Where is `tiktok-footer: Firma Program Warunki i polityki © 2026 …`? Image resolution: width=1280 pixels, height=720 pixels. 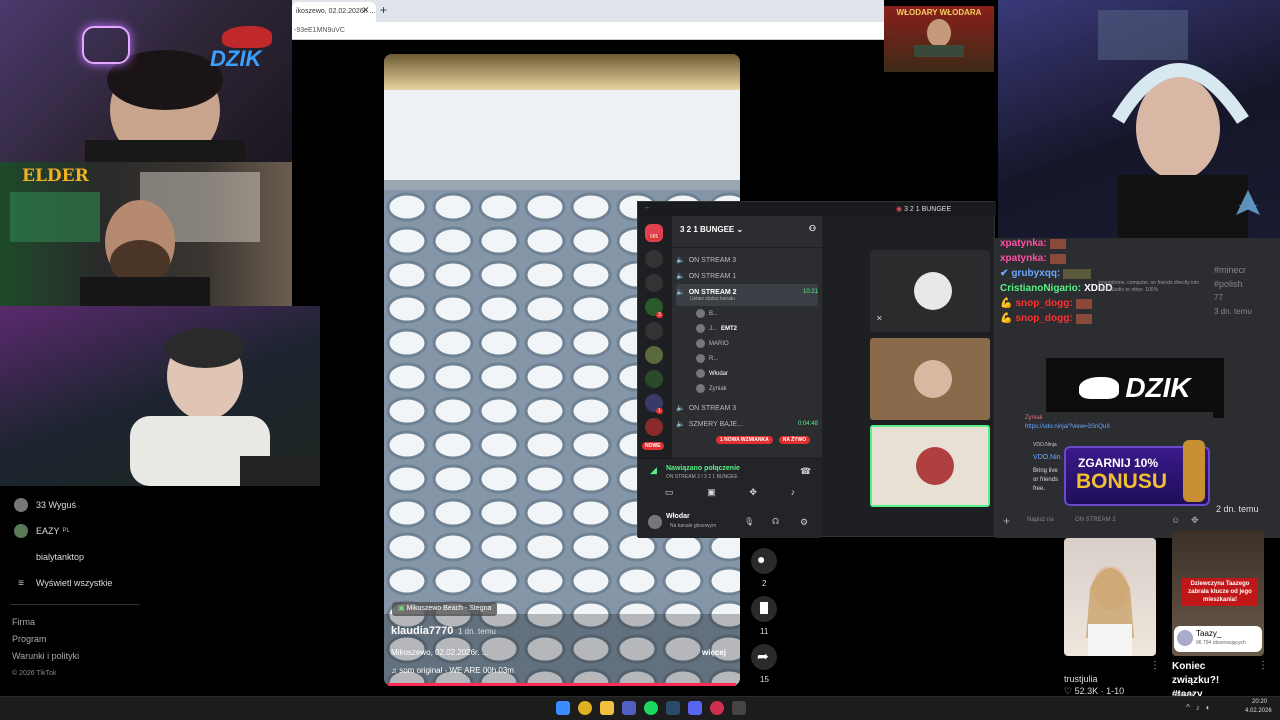 tiktok-footer: Firma Program Warunki i polityki © 2026 … is located at coordinates (45, 648).